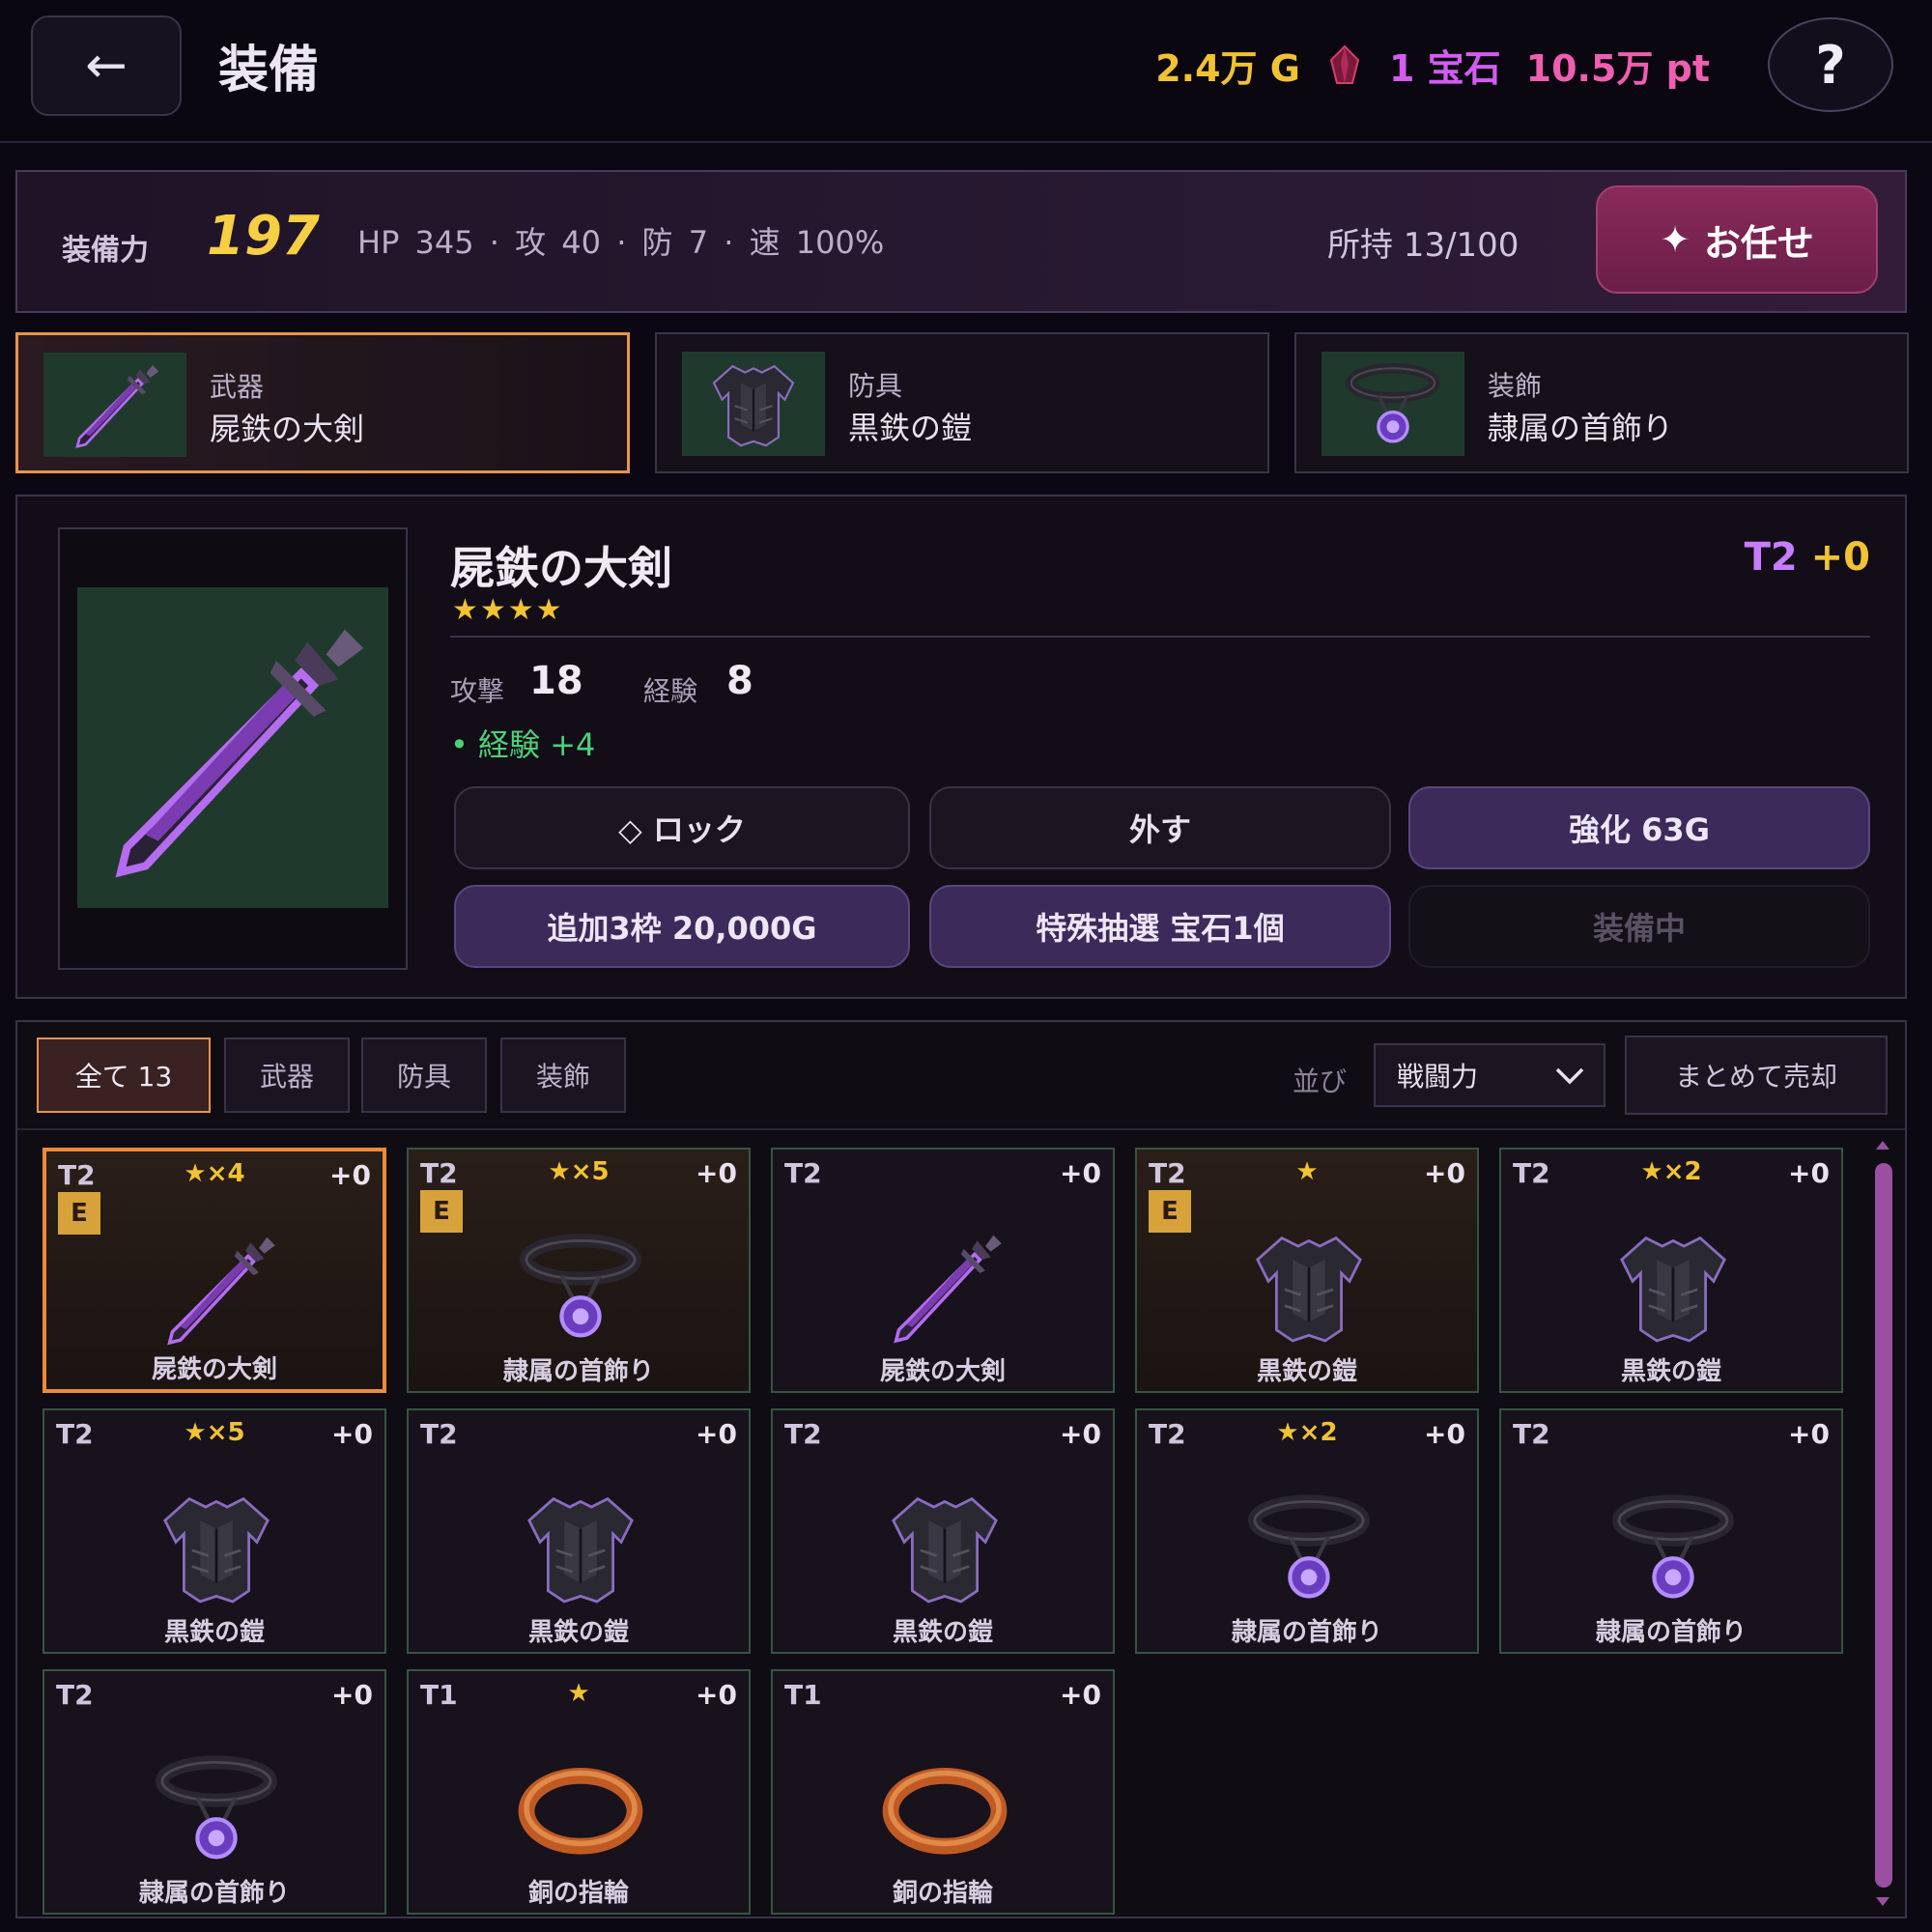 This screenshot has width=1932, height=1932. I want to click on item-image-frame, so click(233, 748).